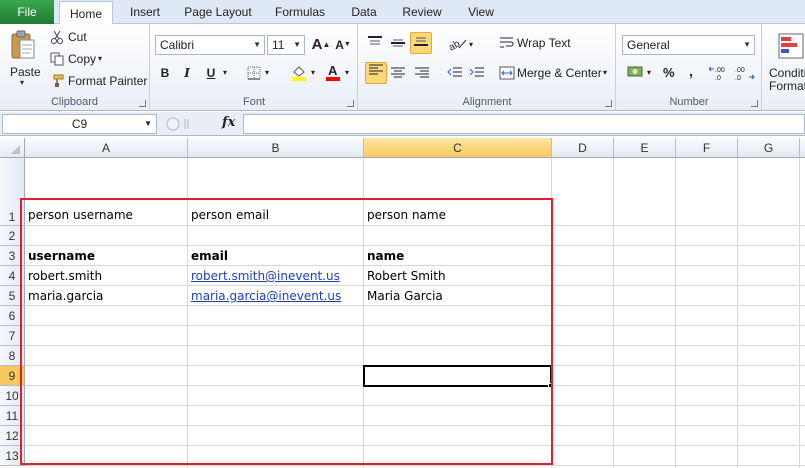  What do you see at coordinates (398, 44) in the screenshot?
I see `align-middle-icon` at bounding box center [398, 44].